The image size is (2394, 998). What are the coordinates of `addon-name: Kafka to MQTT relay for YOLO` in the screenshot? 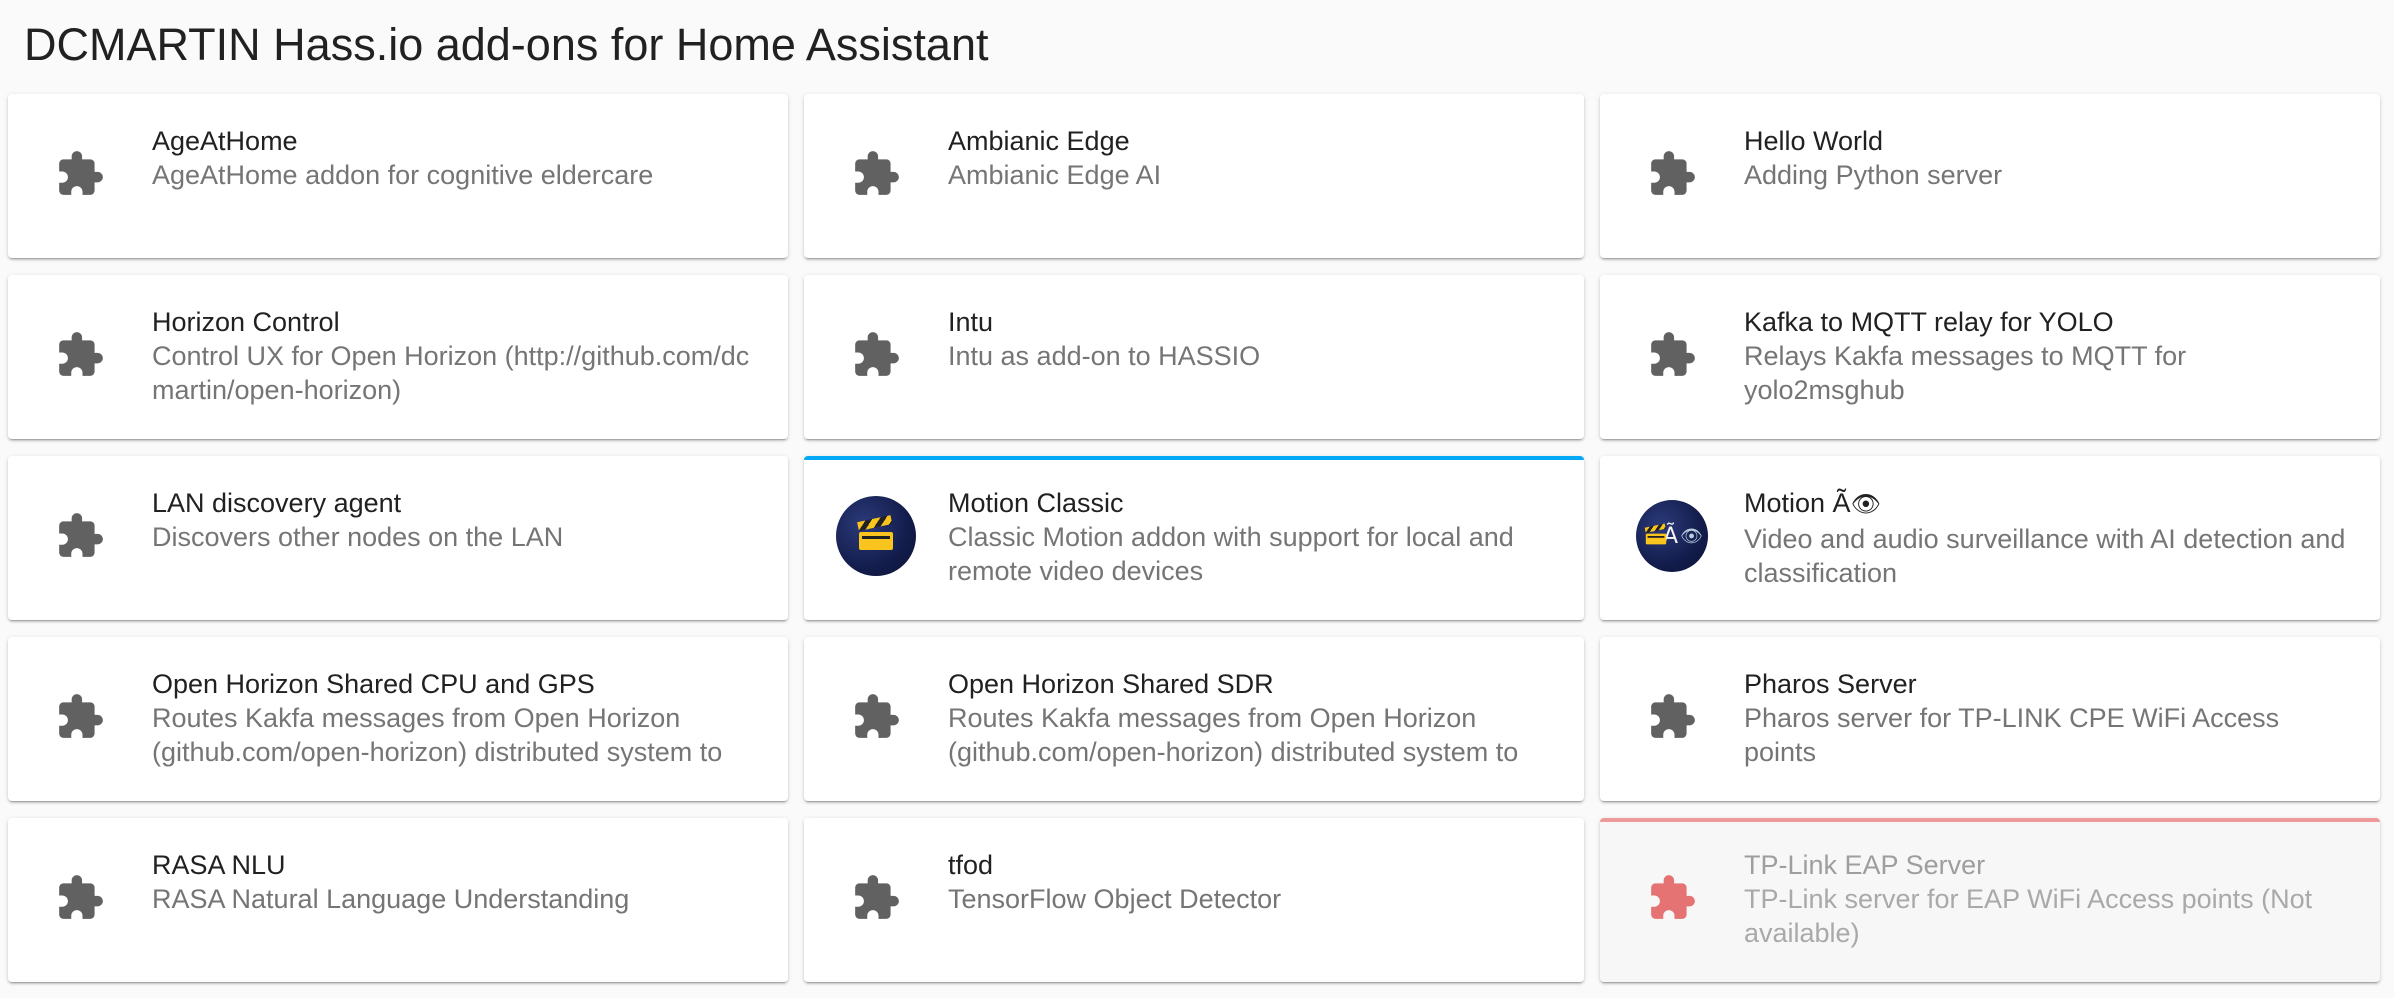 It's located at (1929, 322).